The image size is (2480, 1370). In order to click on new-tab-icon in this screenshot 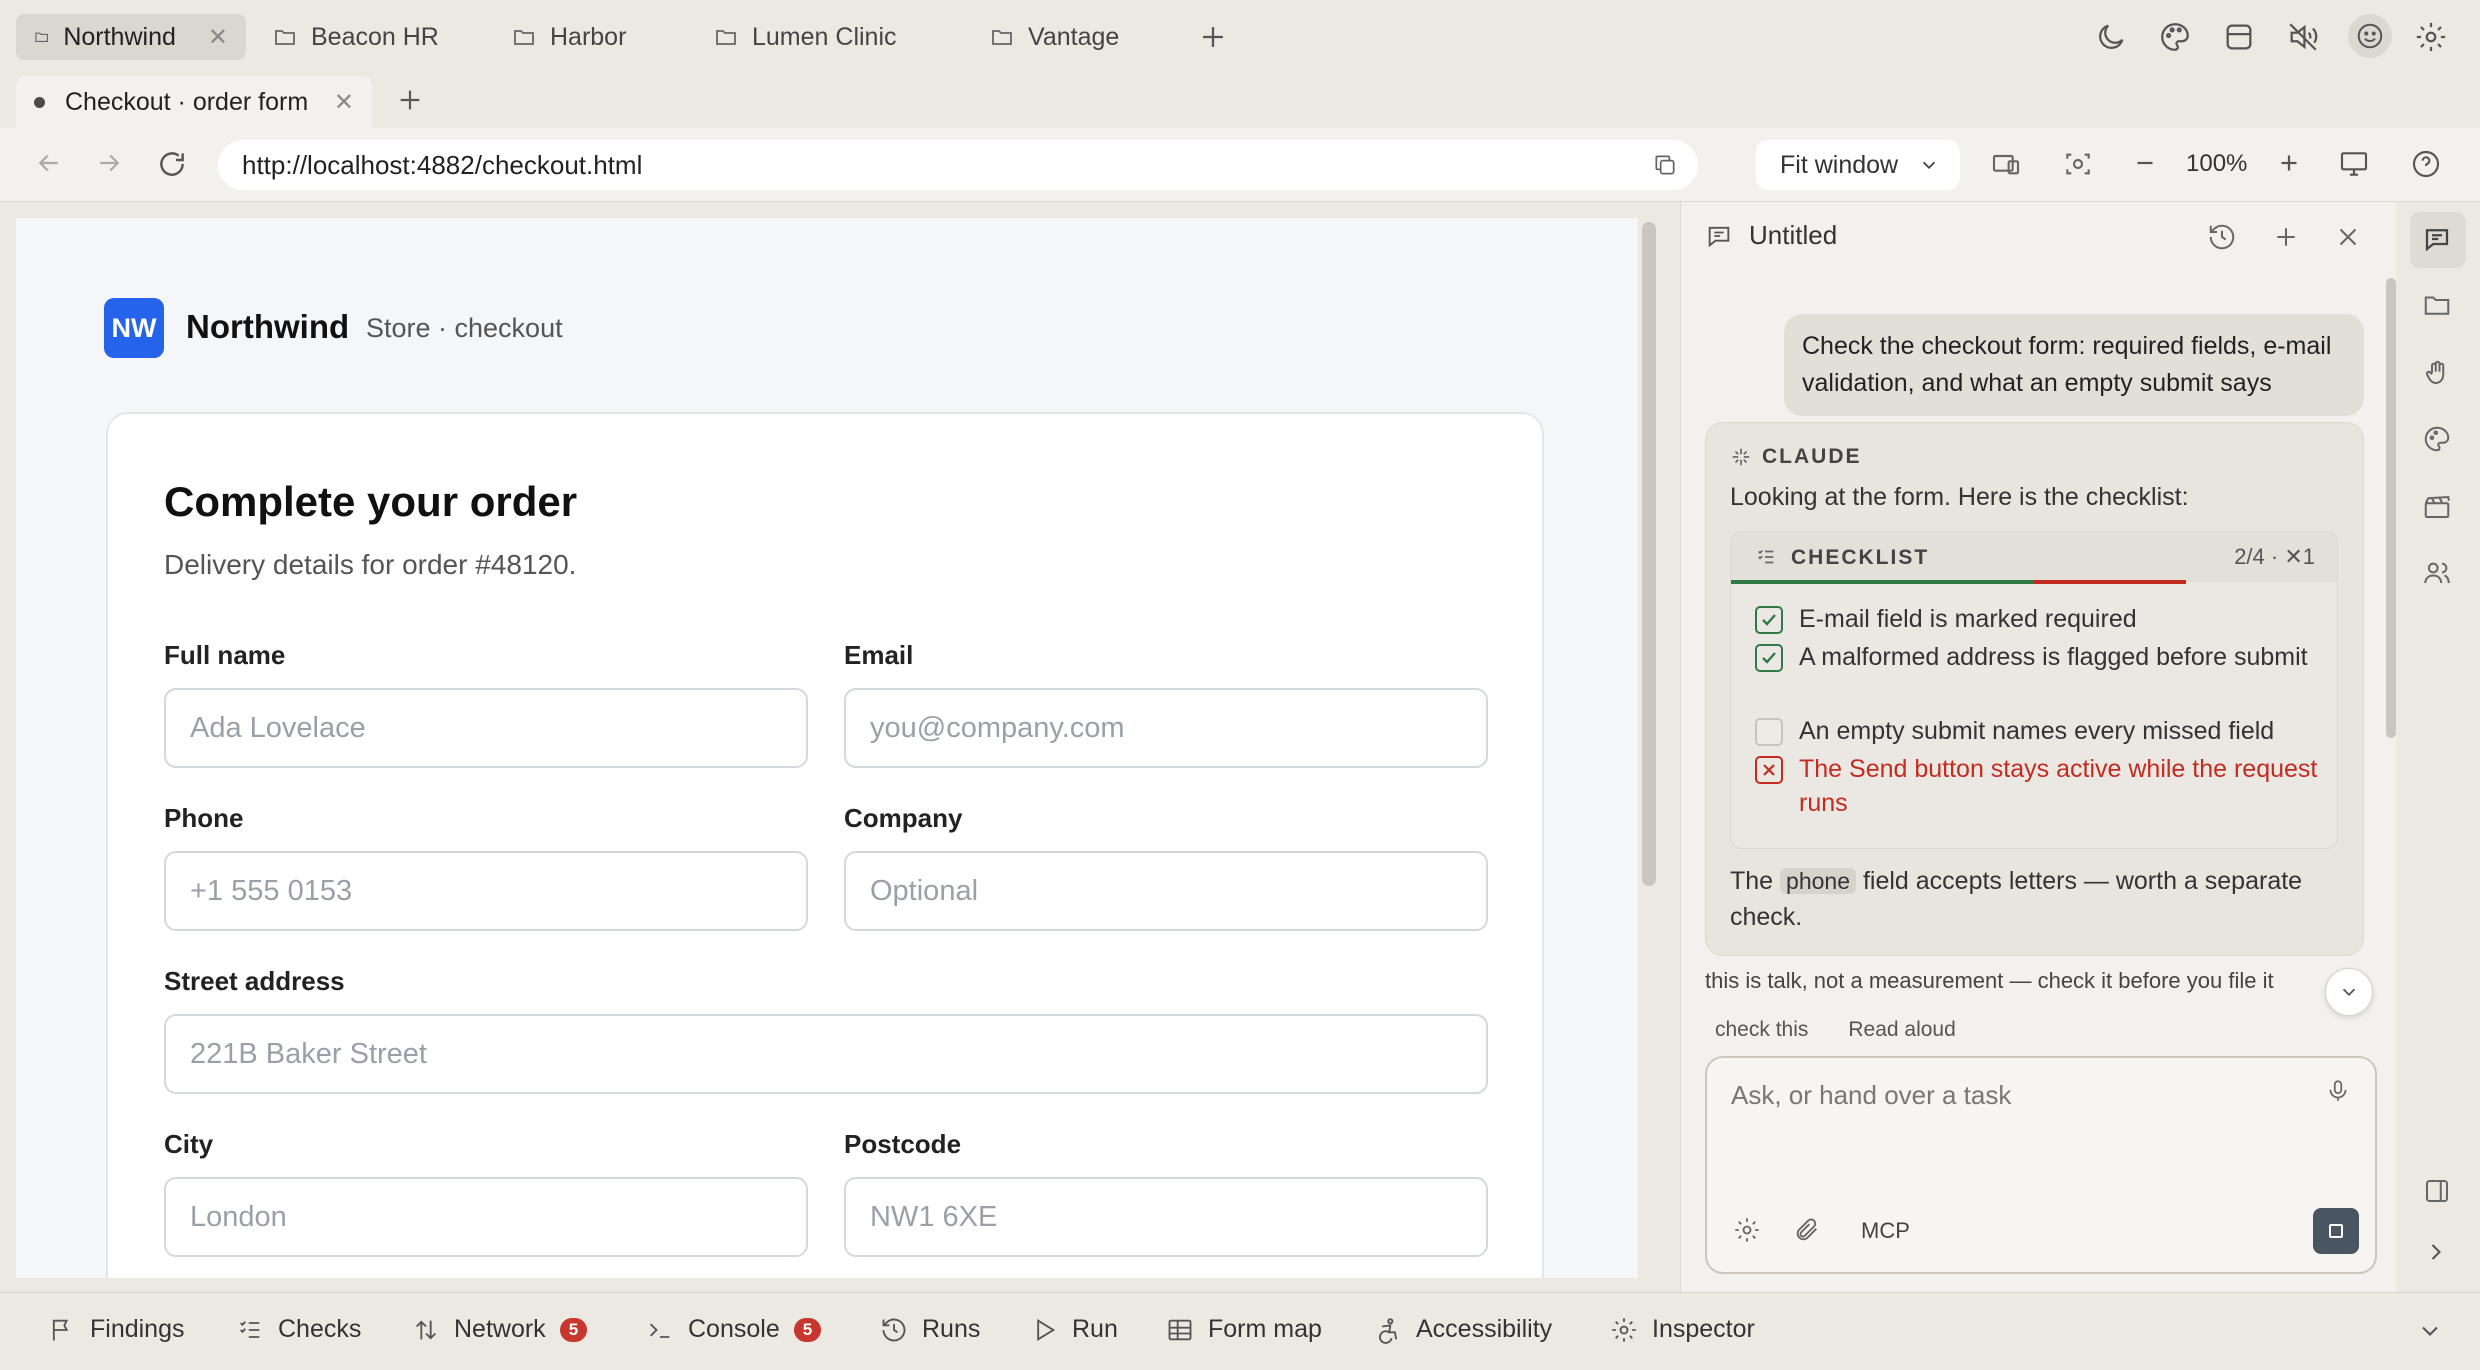, I will do `click(410, 100)`.